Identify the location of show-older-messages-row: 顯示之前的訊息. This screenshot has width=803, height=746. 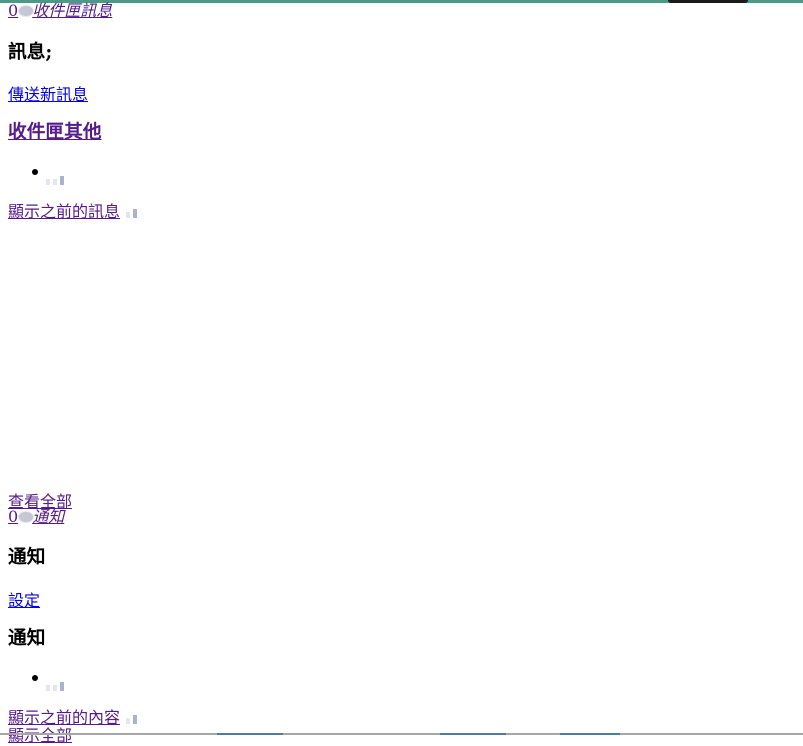
(74, 210).